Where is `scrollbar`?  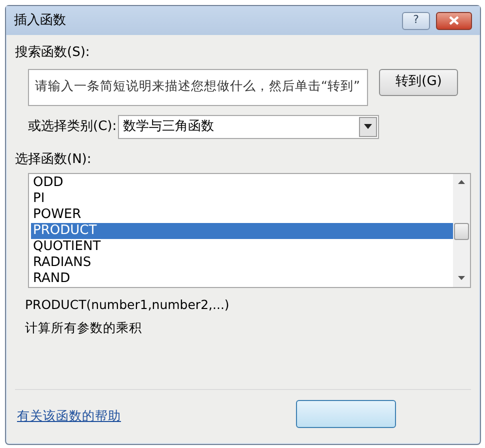
scrollbar is located at coordinates (461, 230).